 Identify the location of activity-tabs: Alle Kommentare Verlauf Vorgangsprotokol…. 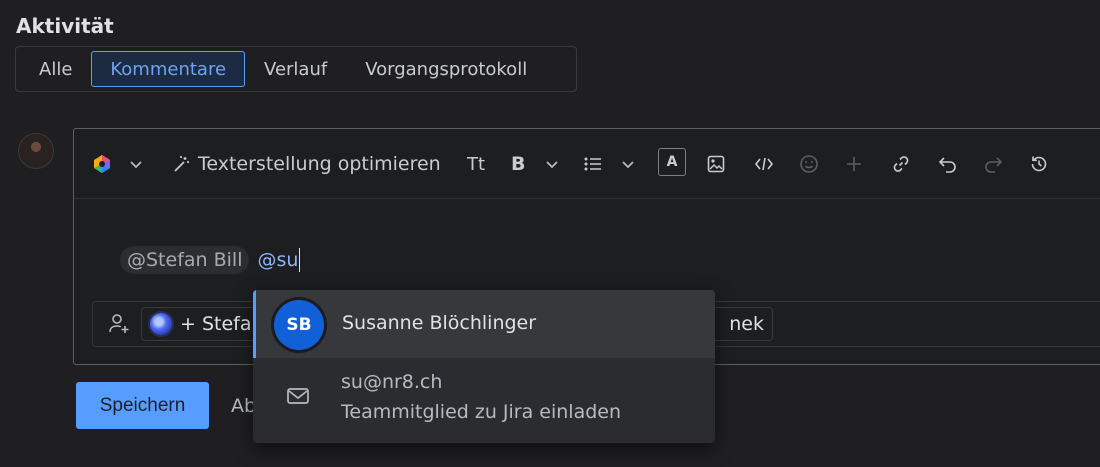
(296, 69).